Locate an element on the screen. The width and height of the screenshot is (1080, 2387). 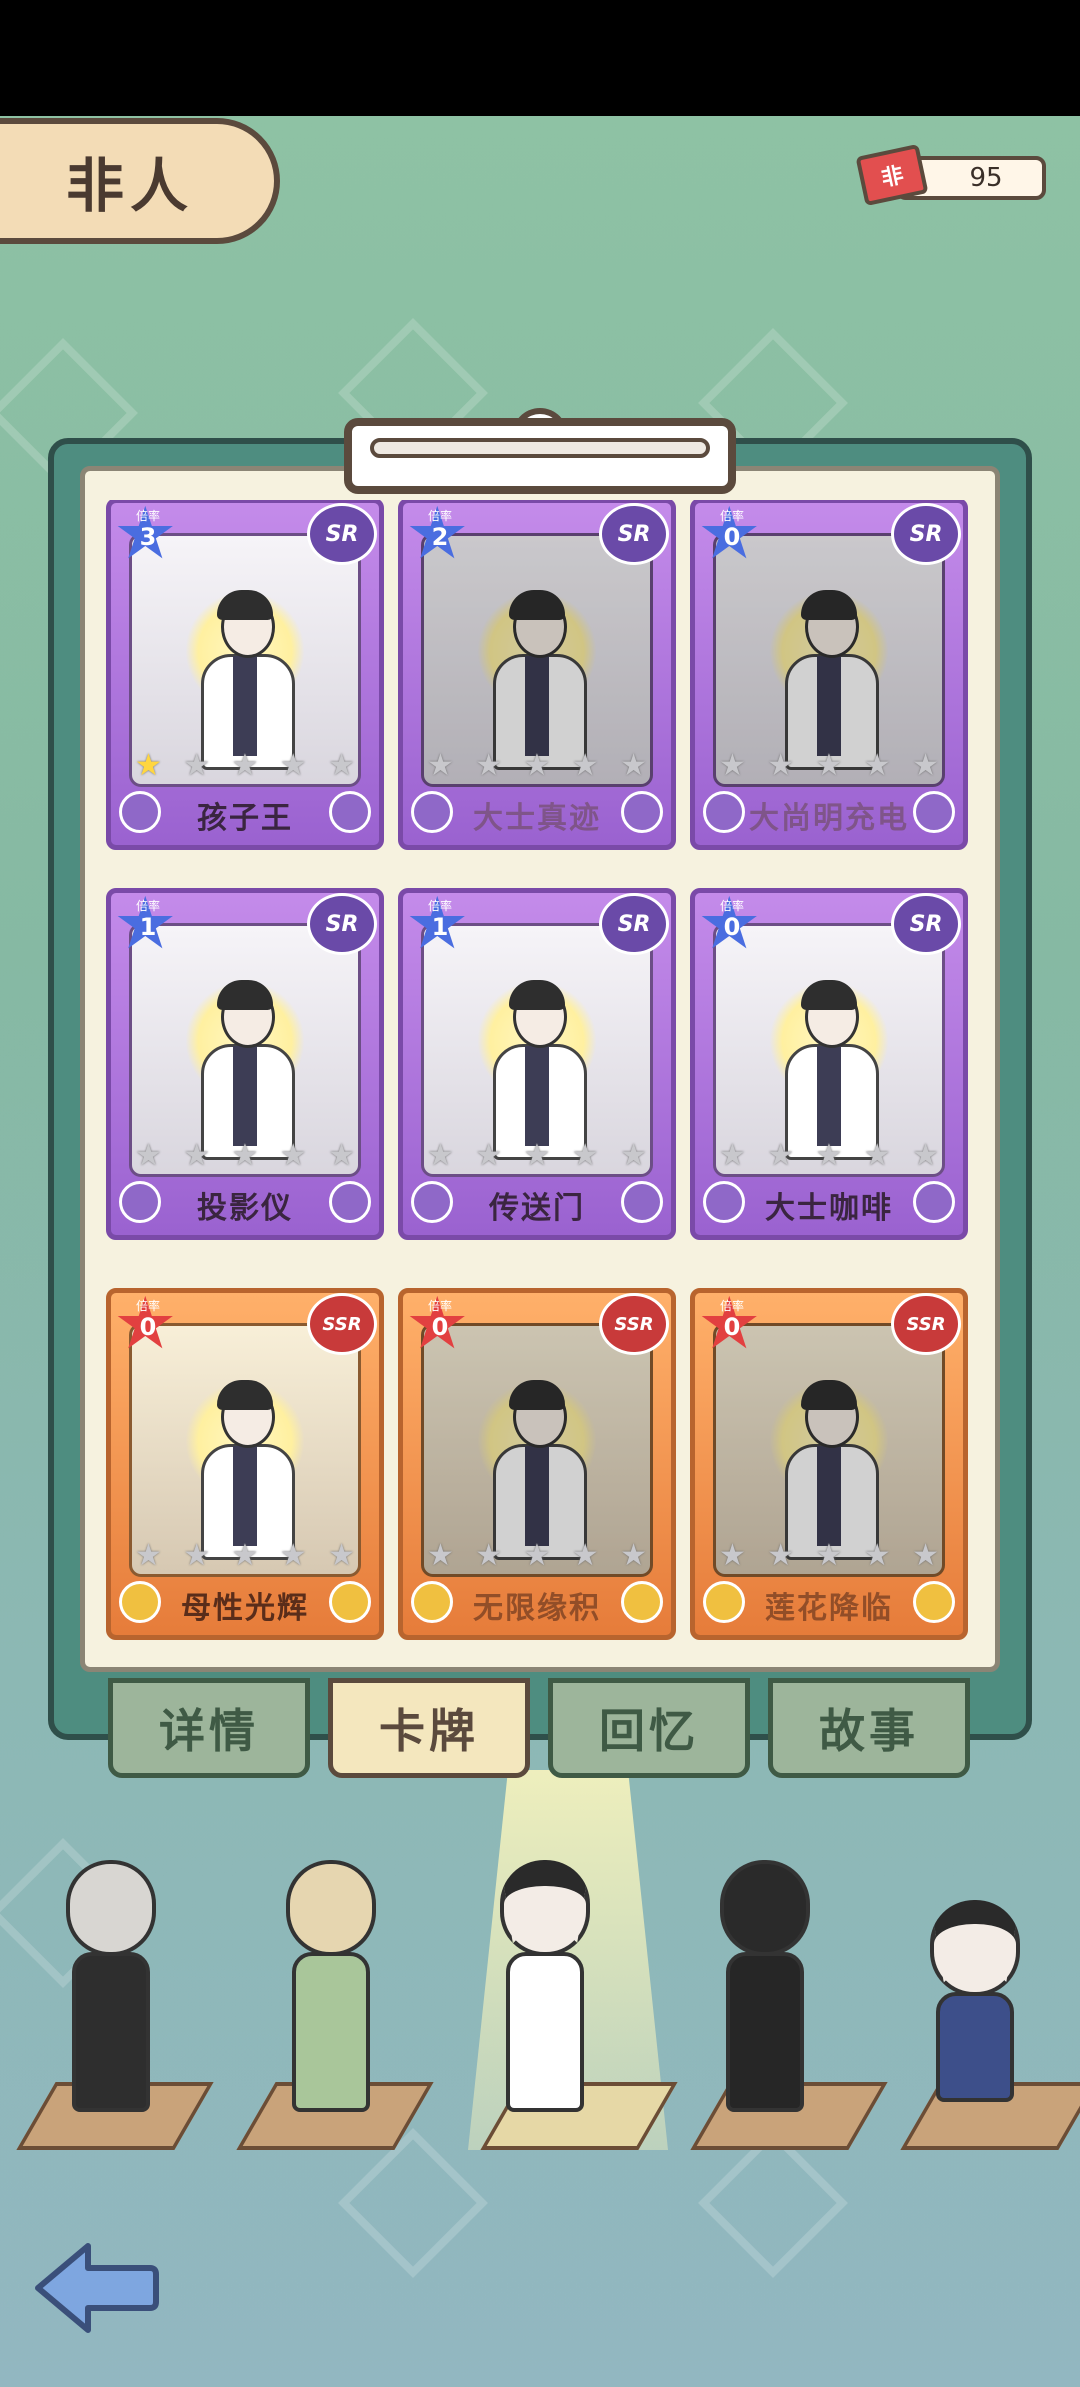
card-item: ★ ★ ★ ★ ★ ★ 倍率 1 SR 投影仪 is located at coordinates (245, 1064).